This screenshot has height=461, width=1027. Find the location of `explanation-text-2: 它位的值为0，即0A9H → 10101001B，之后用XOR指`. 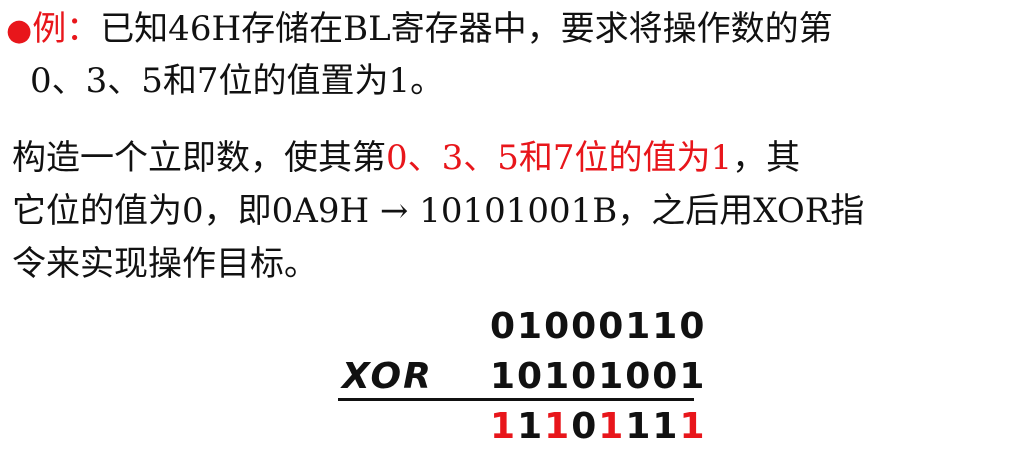

explanation-text-2: 它位的值为0，即0A9H → 10101001B，之后用XOR指 is located at coordinates (438, 211).